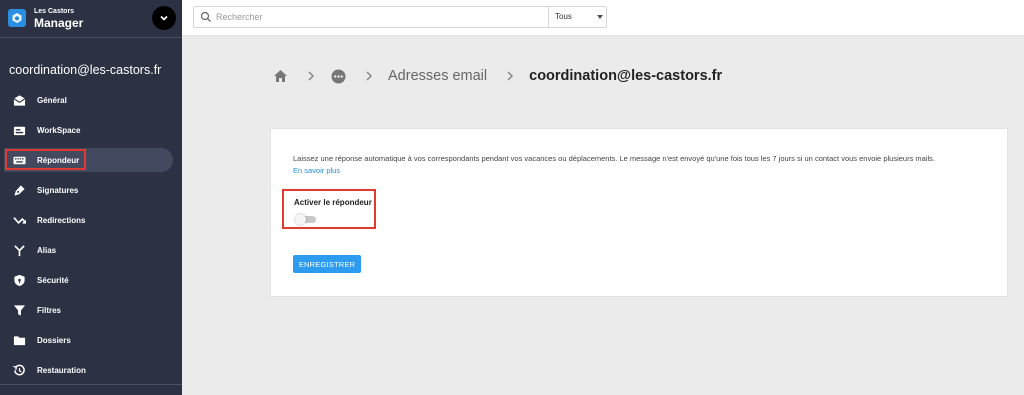  What do you see at coordinates (19, 370) in the screenshot?
I see `history-icon` at bounding box center [19, 370].